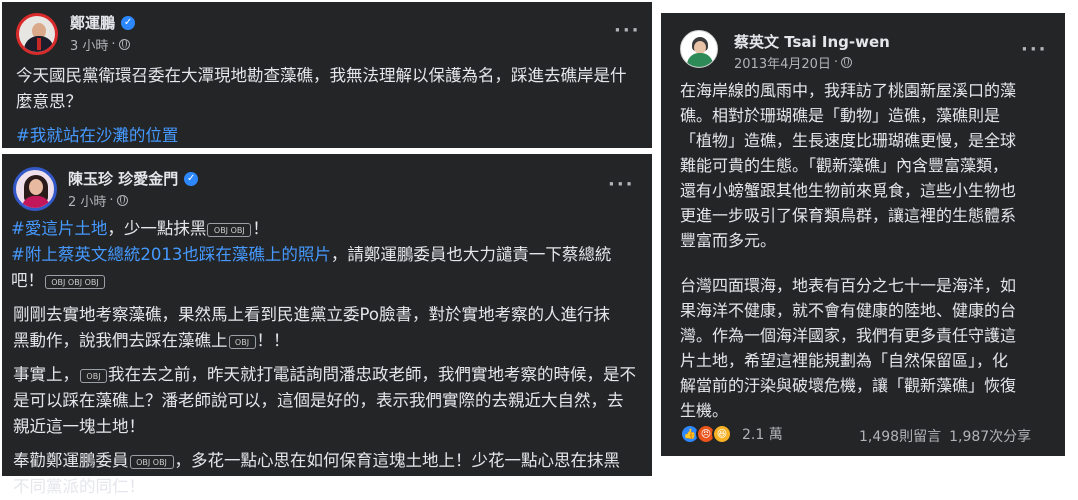  What do you see at coordinates (328, 136) in the screenshot?
I see `hashtag-link: #我就站在沙灘的位置` at bounding box center [328, 136].